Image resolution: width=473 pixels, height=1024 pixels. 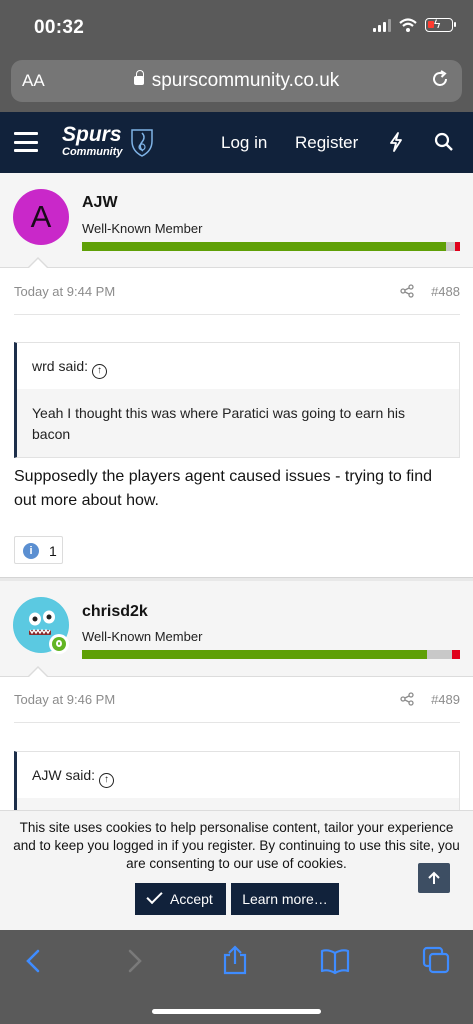 What do you see at coordinates (236, 629) in the screenshot?
I see `post-user-header: chrisd2k Well-Known Member` at bounding box center [236, 629].